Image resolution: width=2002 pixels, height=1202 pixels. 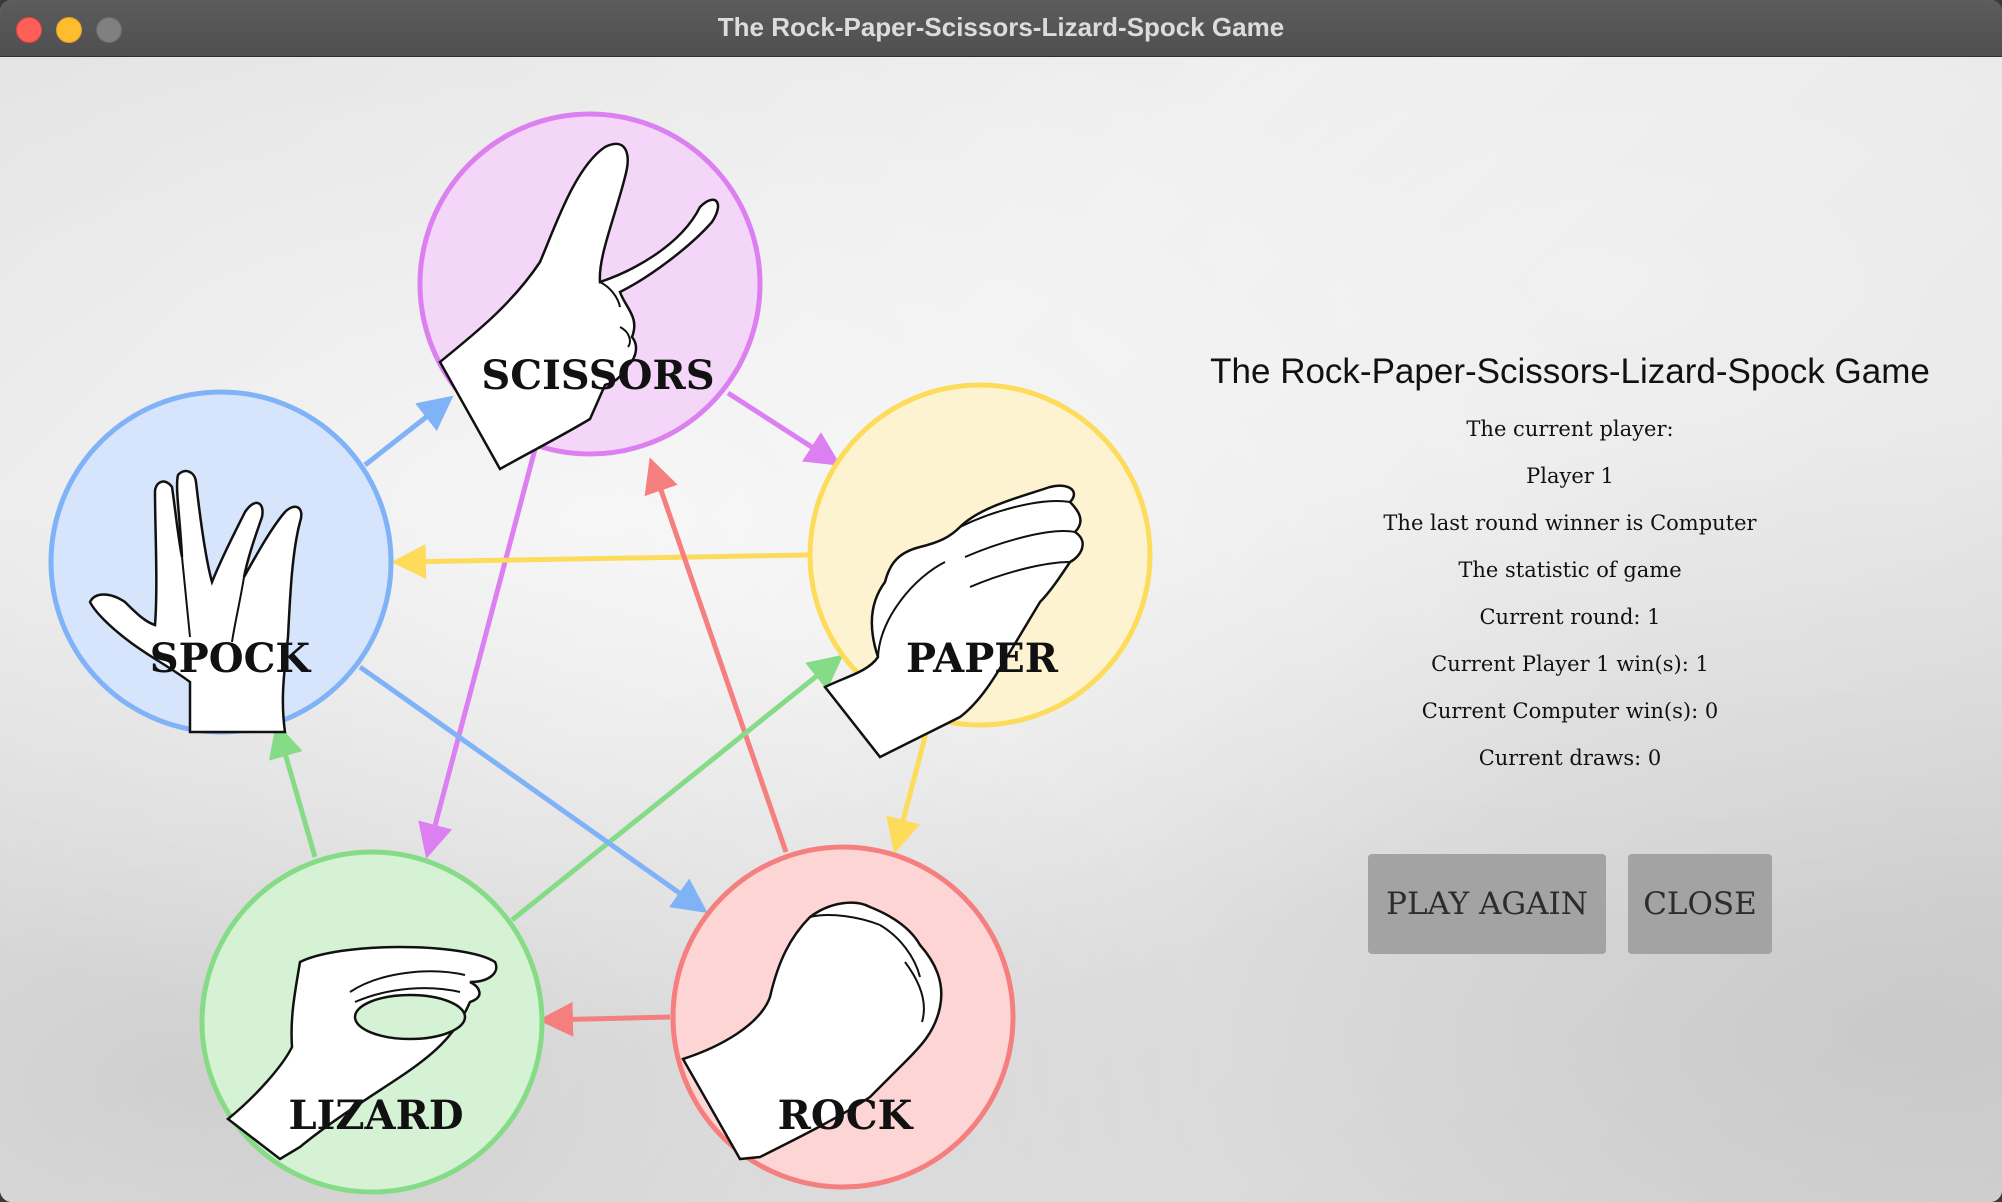 I want to click on player-wins: Current Player 1 win(s): 1, so click(x=1570, y=664).